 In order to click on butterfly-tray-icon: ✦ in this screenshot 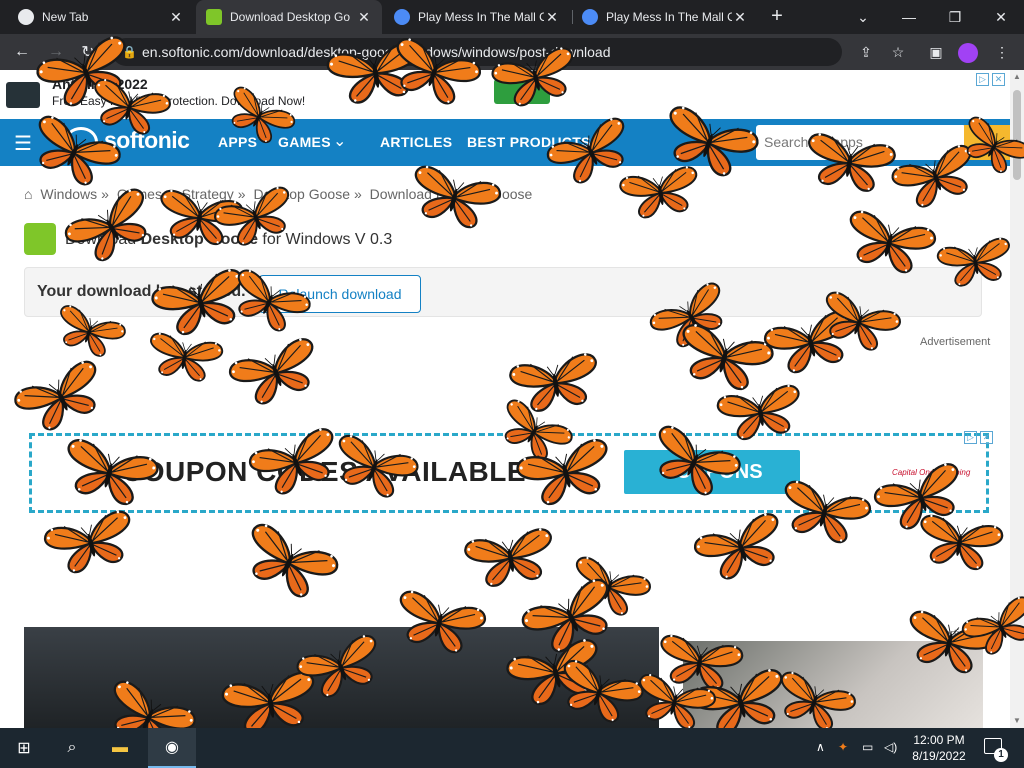, I will do `click(843, 747)`.